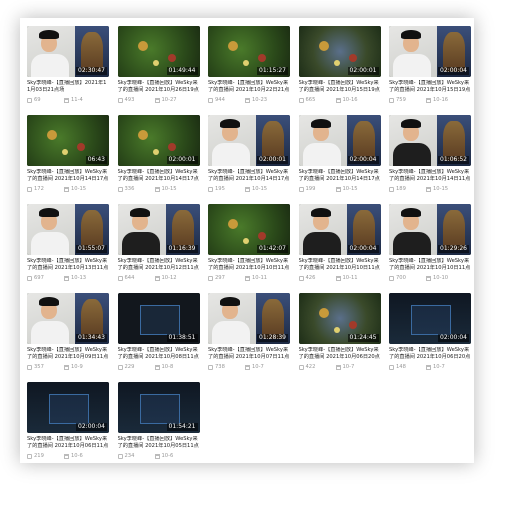 This screenshot has width=518, height=505. I want to click on video-meta: 759 10-16, so click(430, 100).